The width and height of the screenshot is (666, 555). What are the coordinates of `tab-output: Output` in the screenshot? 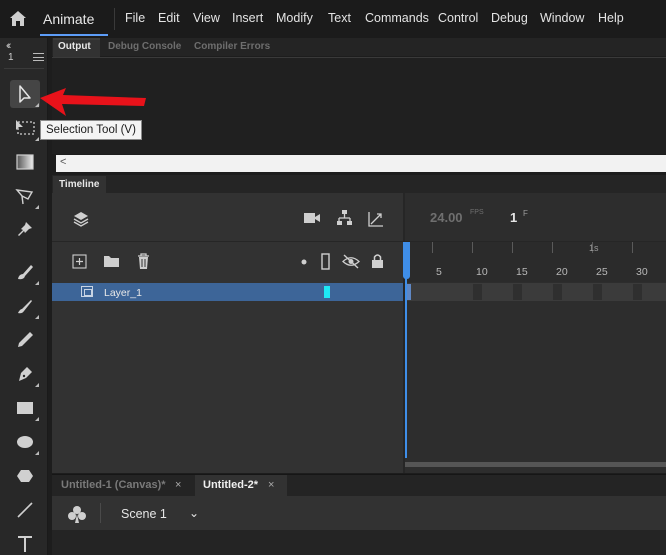 It's located at (74, 46).